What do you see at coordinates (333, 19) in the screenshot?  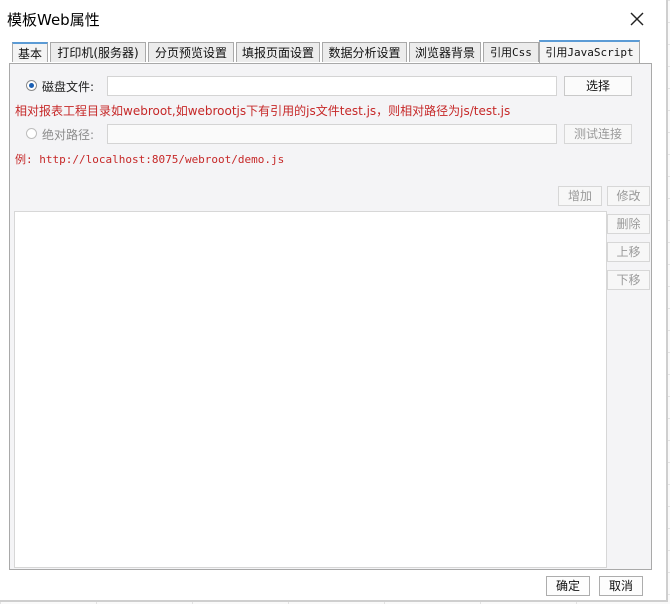 I see `title-bar: 模板Web属性` at bounding box center [333, 19].